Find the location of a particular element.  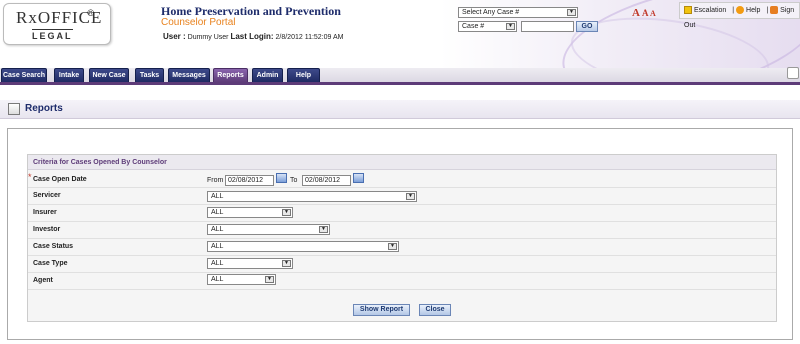

tab-tasks: Tasks is located at coordinates (149, 75).